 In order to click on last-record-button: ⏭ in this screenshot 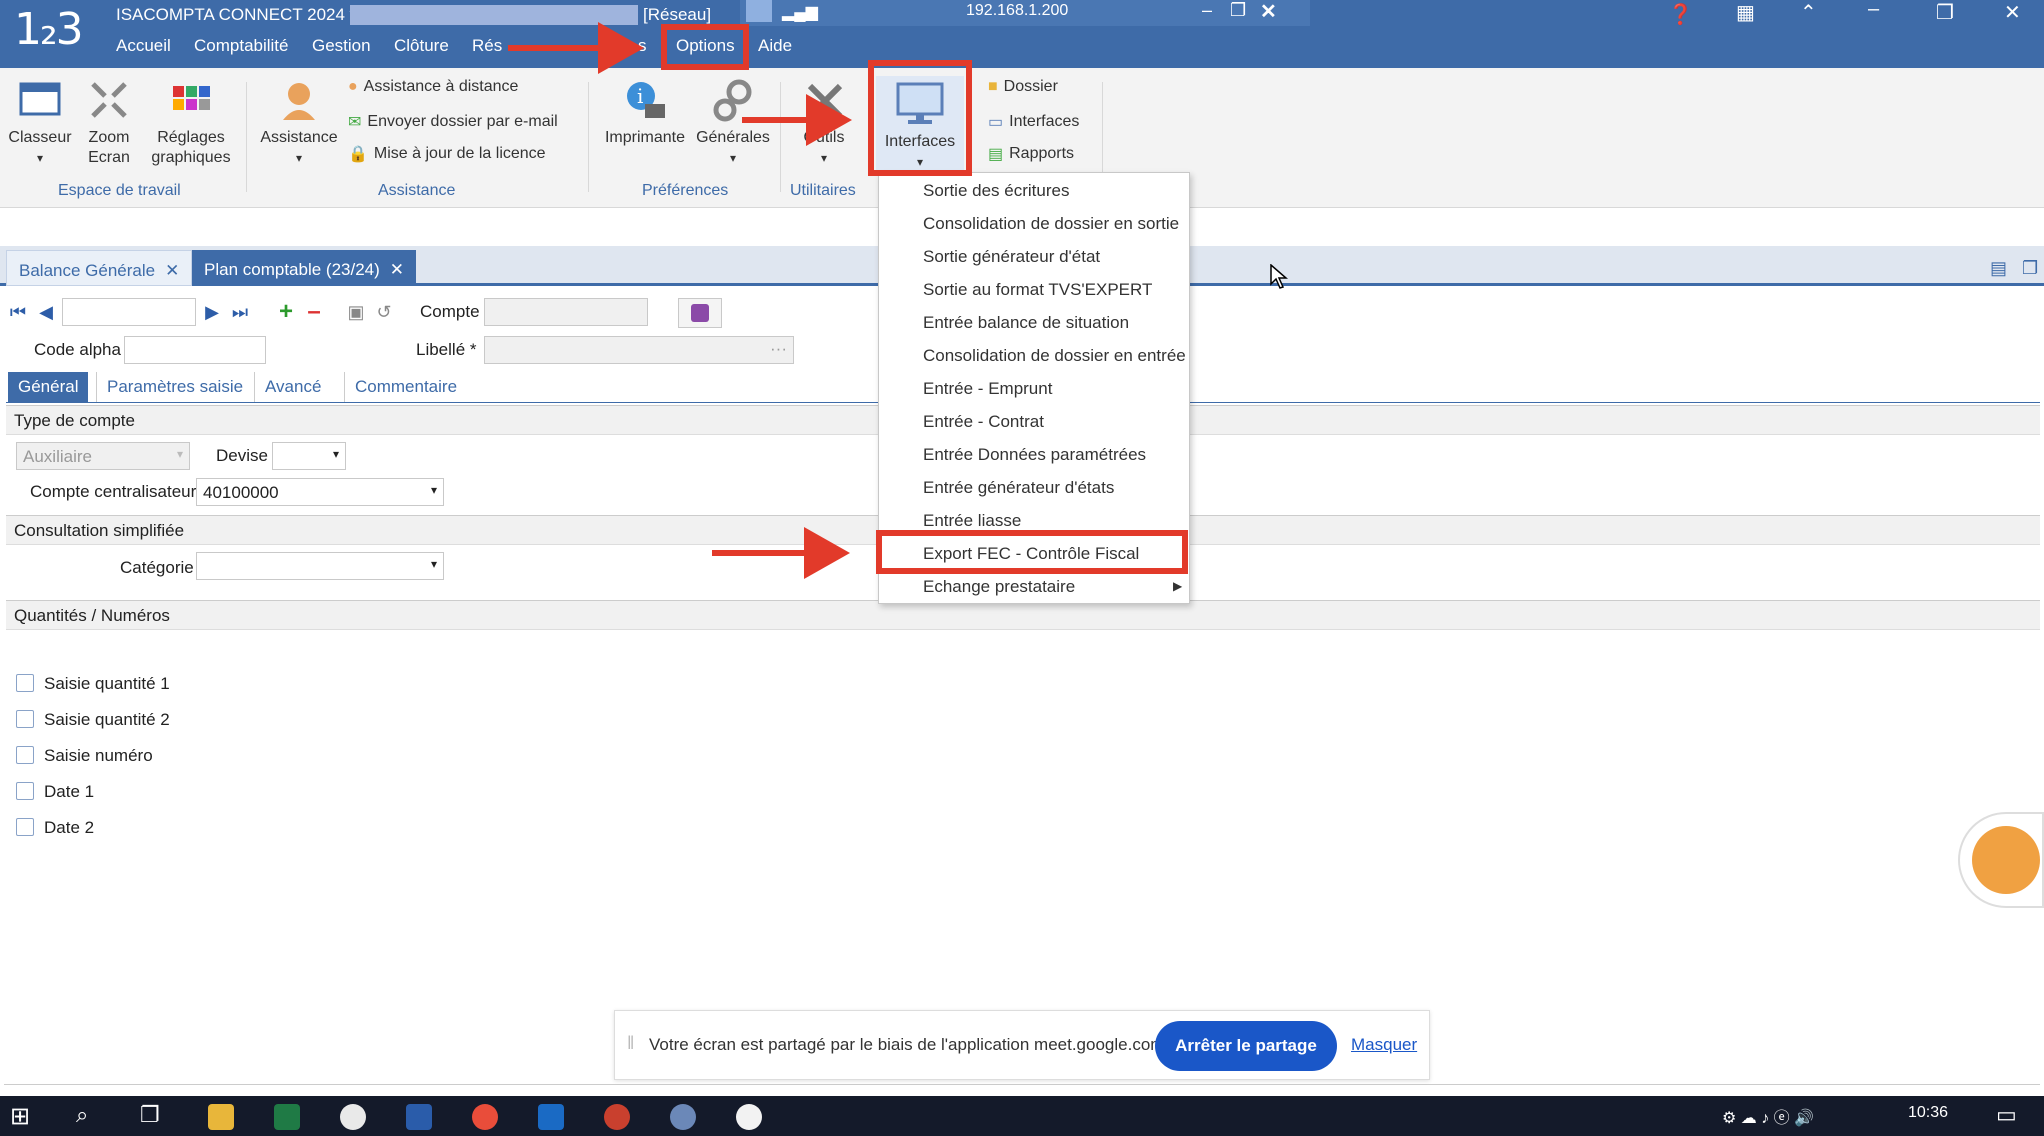, I will do `click(240, 312)`.